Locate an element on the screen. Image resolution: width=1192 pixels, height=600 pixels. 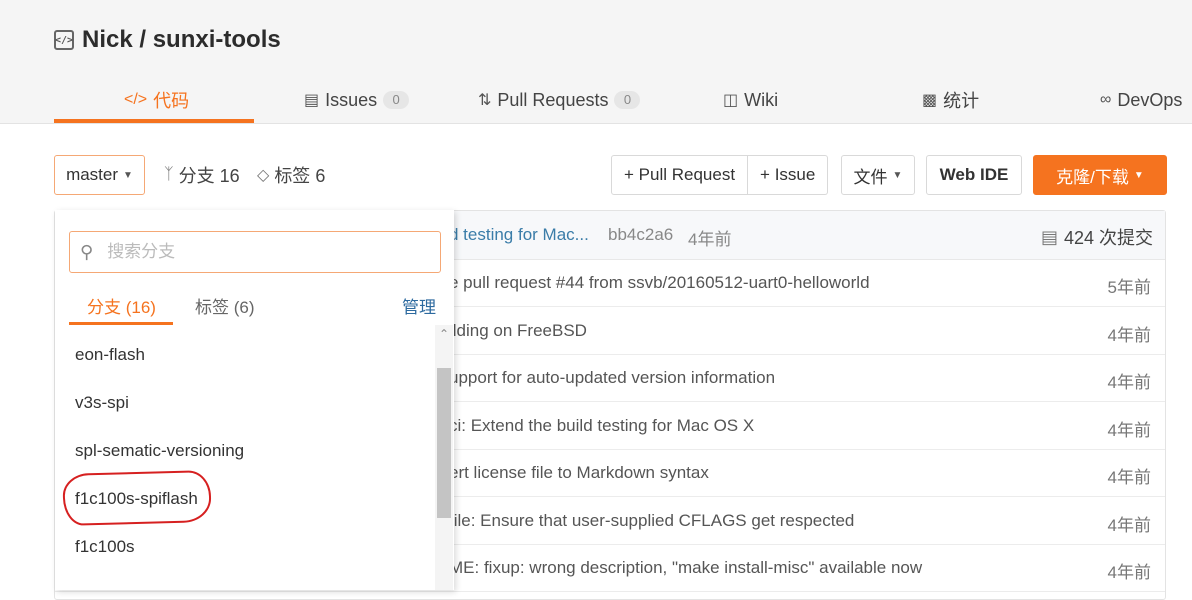
tab-devops: ∞ DevOps is located at coordinates (1141, 100).